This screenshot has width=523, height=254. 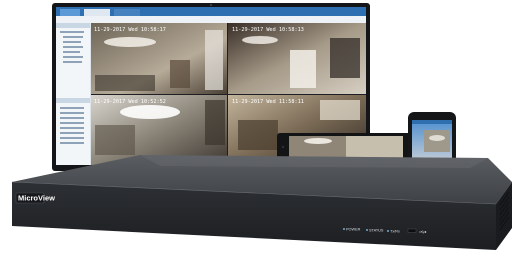 What do you see at coordinates (211, 5) in the screenshot?
I see `webcam-icon` at bounding box center [211, 5].